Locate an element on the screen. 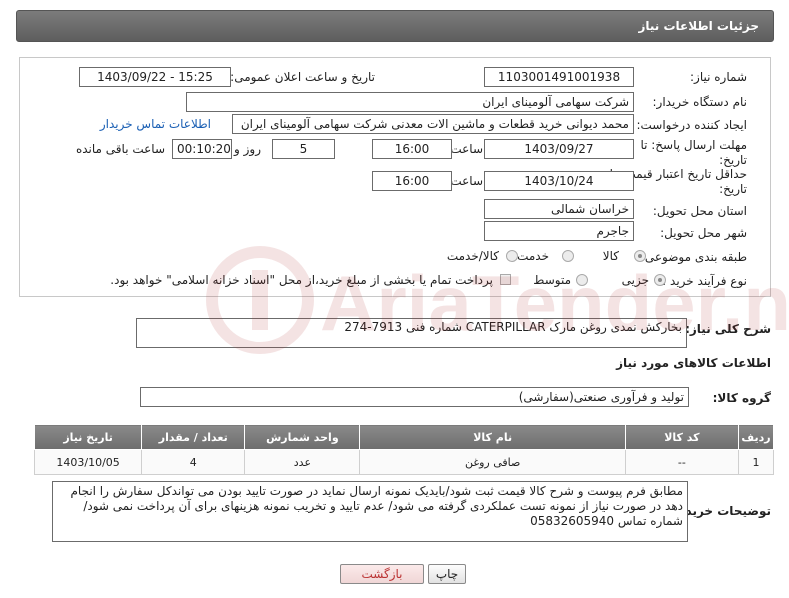 Image resolution: width=789 pixels, height=598 pixels. category-option-service: خدمت is located at coordinates (533, 256).